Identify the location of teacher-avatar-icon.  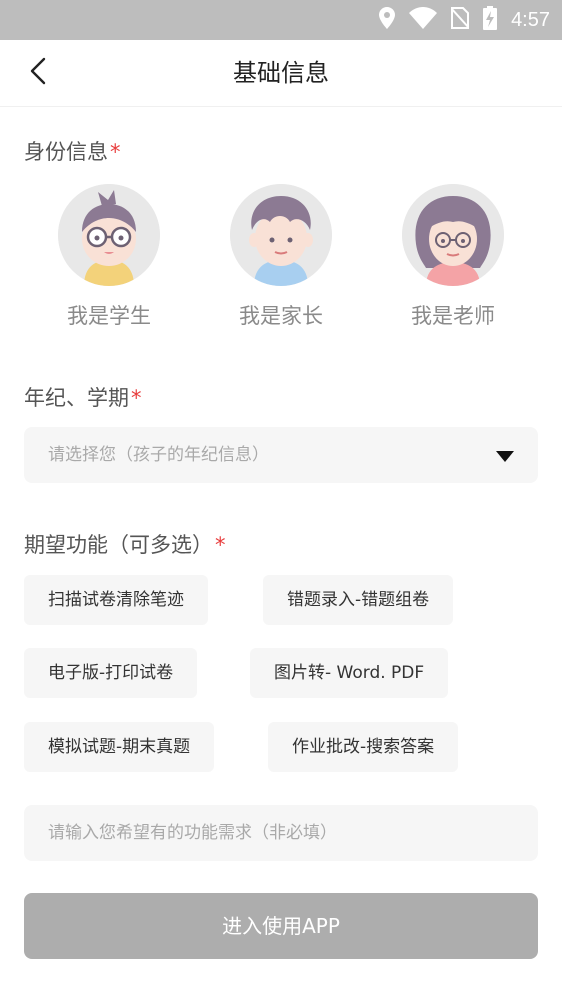
(453, 235).